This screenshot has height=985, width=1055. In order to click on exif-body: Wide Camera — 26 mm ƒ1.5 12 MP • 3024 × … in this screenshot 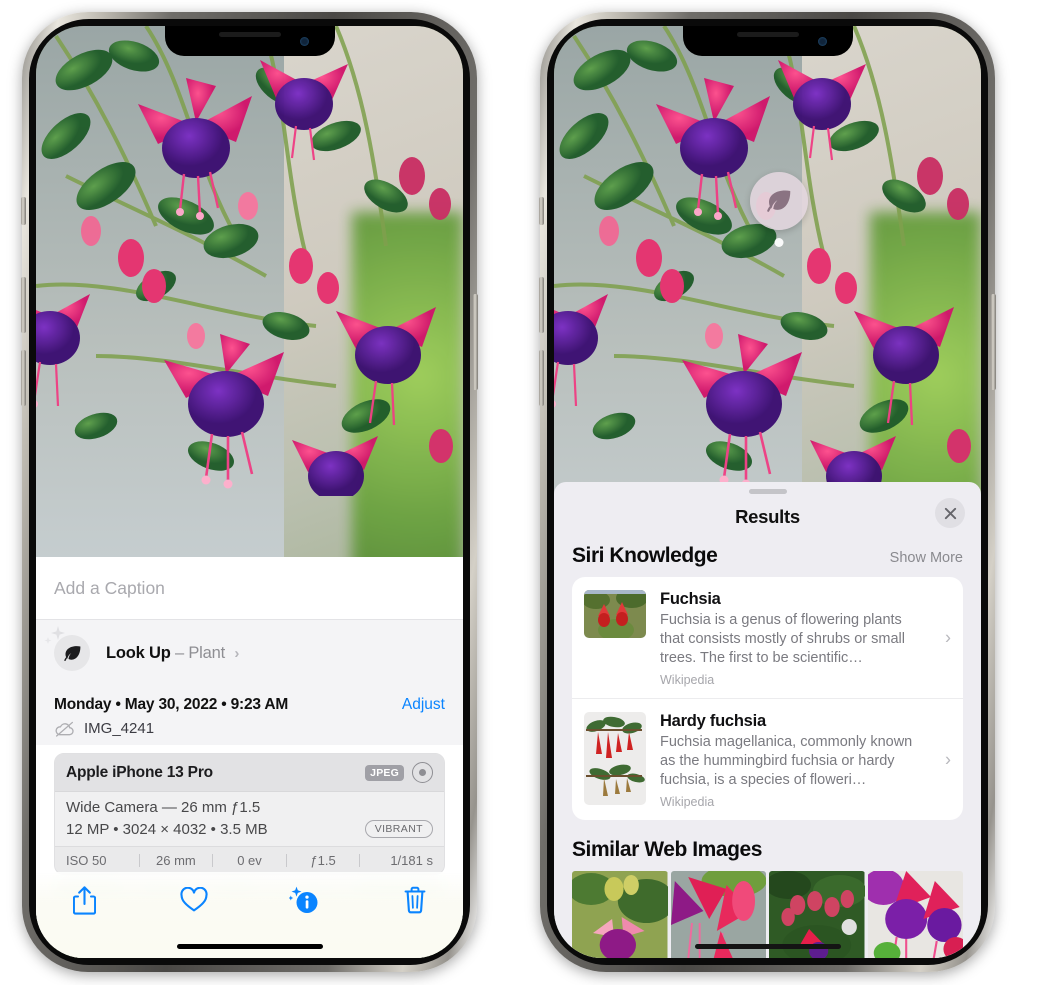, I will do `click(249, 819)`.